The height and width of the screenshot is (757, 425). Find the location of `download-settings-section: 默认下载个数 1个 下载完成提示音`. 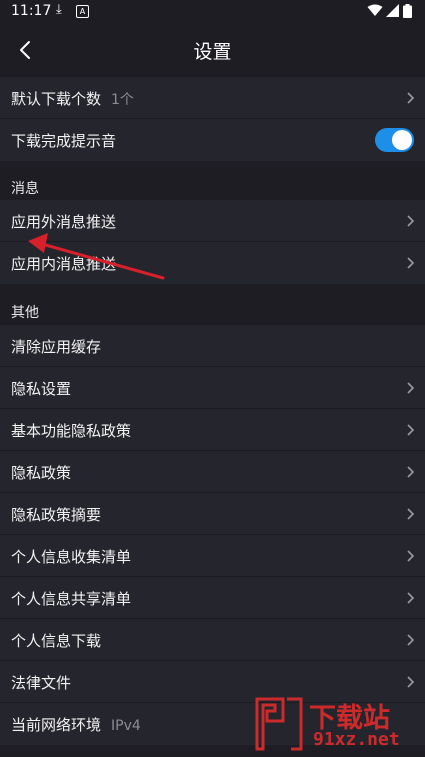

download-settings-section: 默认下载个数 1个 下载完成提示音 is located at coordinates (212, 119).